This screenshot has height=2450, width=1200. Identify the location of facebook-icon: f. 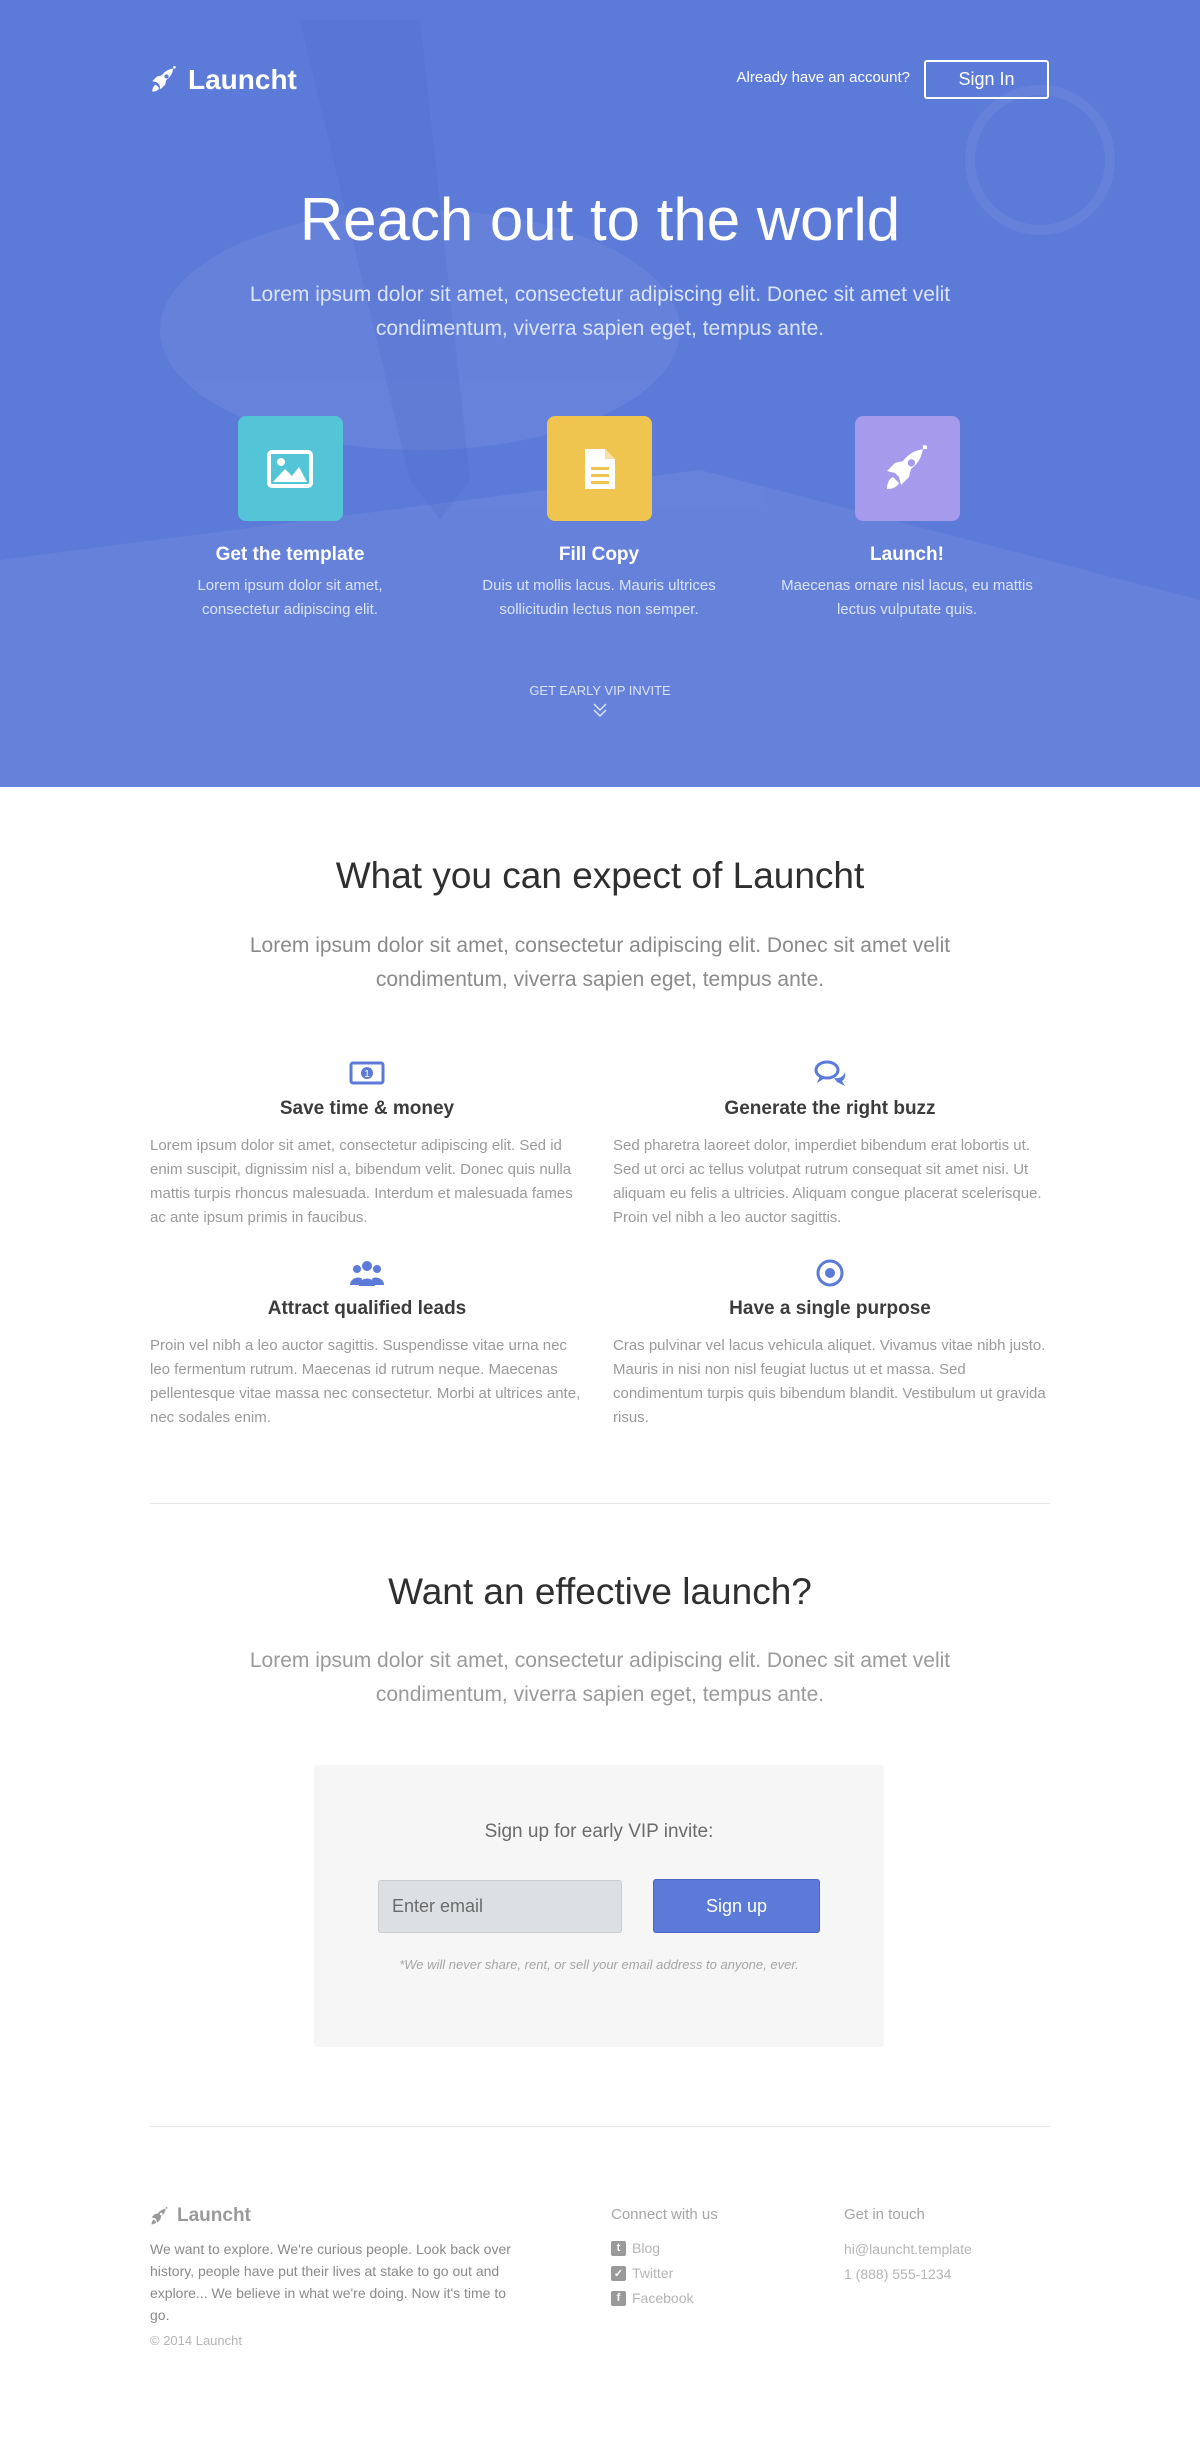
(618, 2298).